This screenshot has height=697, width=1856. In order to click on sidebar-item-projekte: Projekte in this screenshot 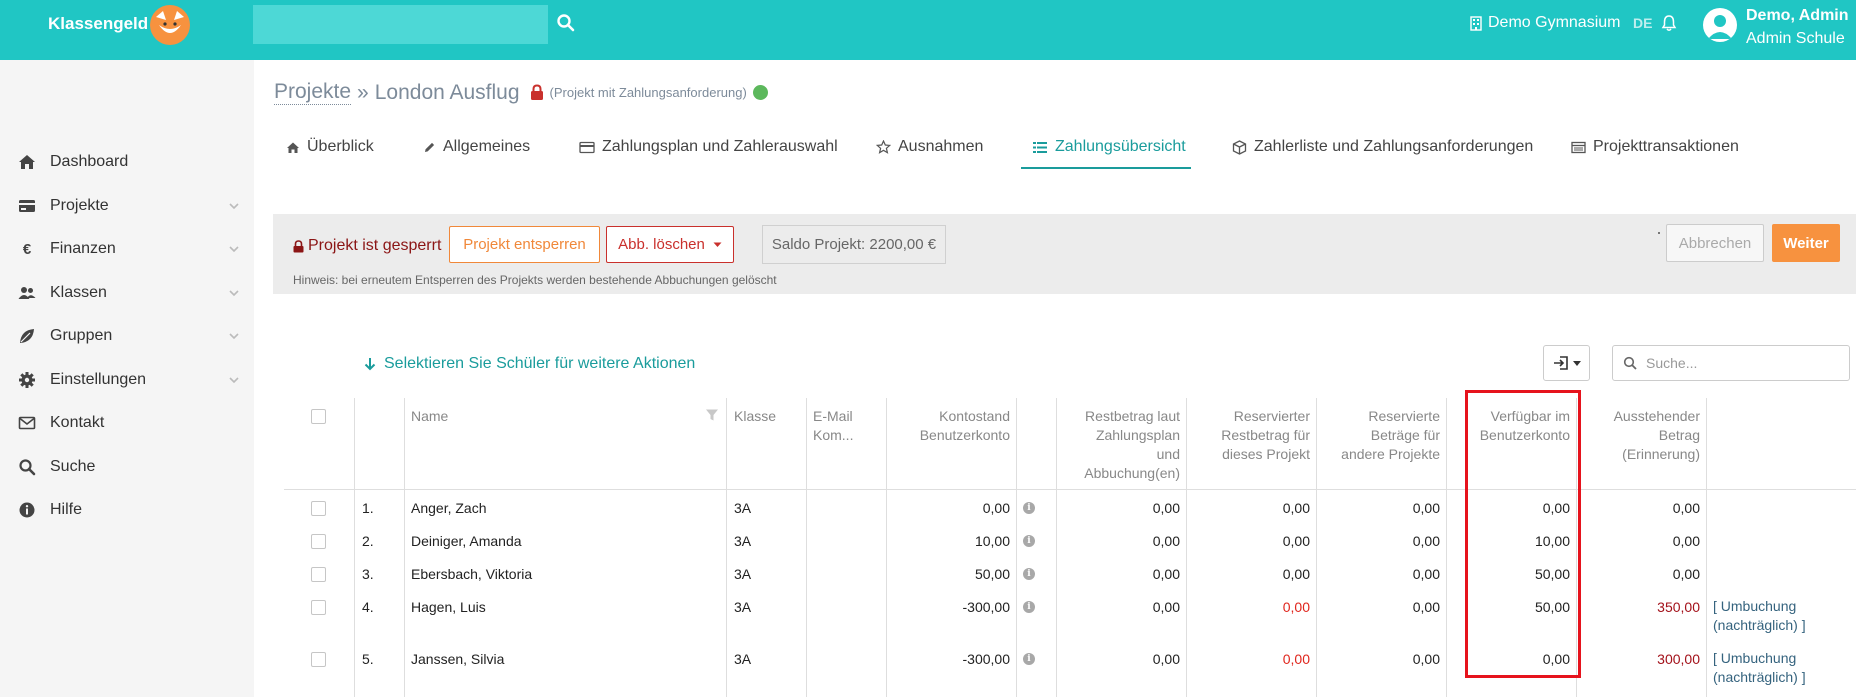, I will do `click(127, 206)`.